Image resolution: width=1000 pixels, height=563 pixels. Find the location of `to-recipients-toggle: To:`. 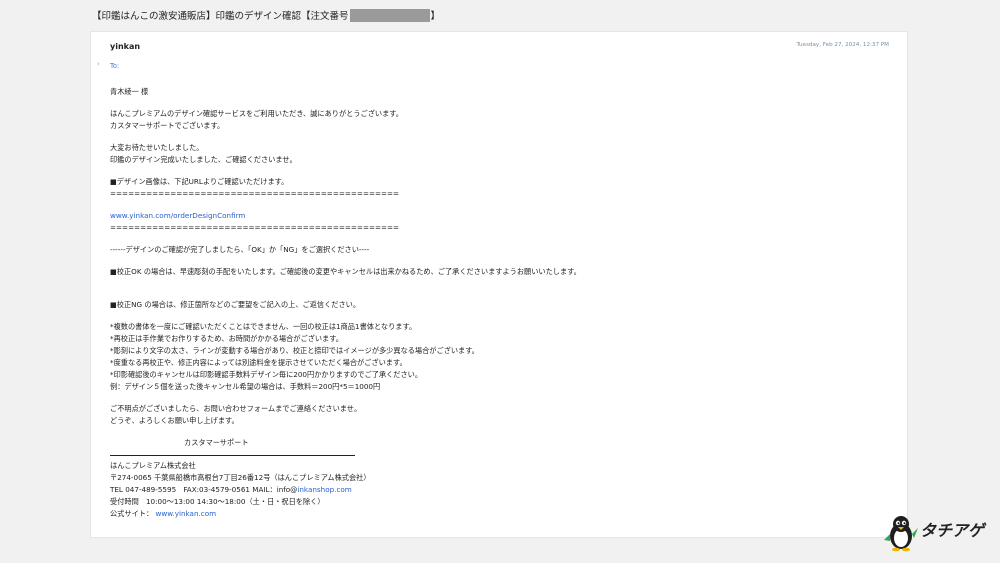

to-recipients-toggle: To: is located at coordinates (114, 66).